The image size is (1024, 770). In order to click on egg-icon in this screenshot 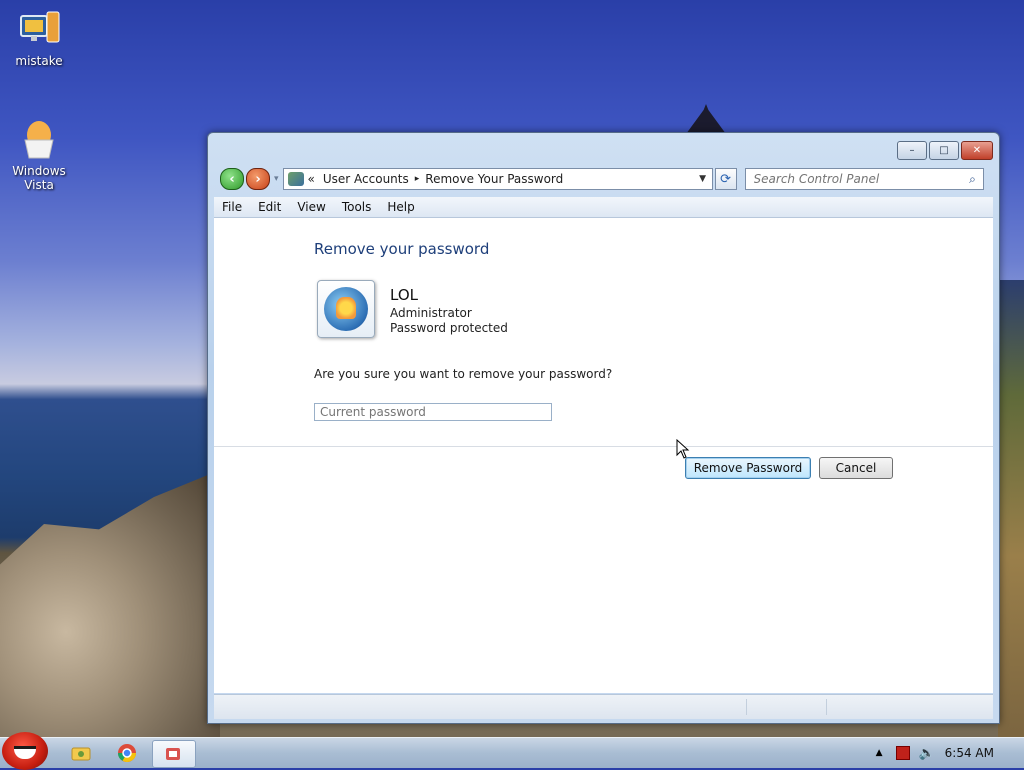, I will do `click(39, 140)`.